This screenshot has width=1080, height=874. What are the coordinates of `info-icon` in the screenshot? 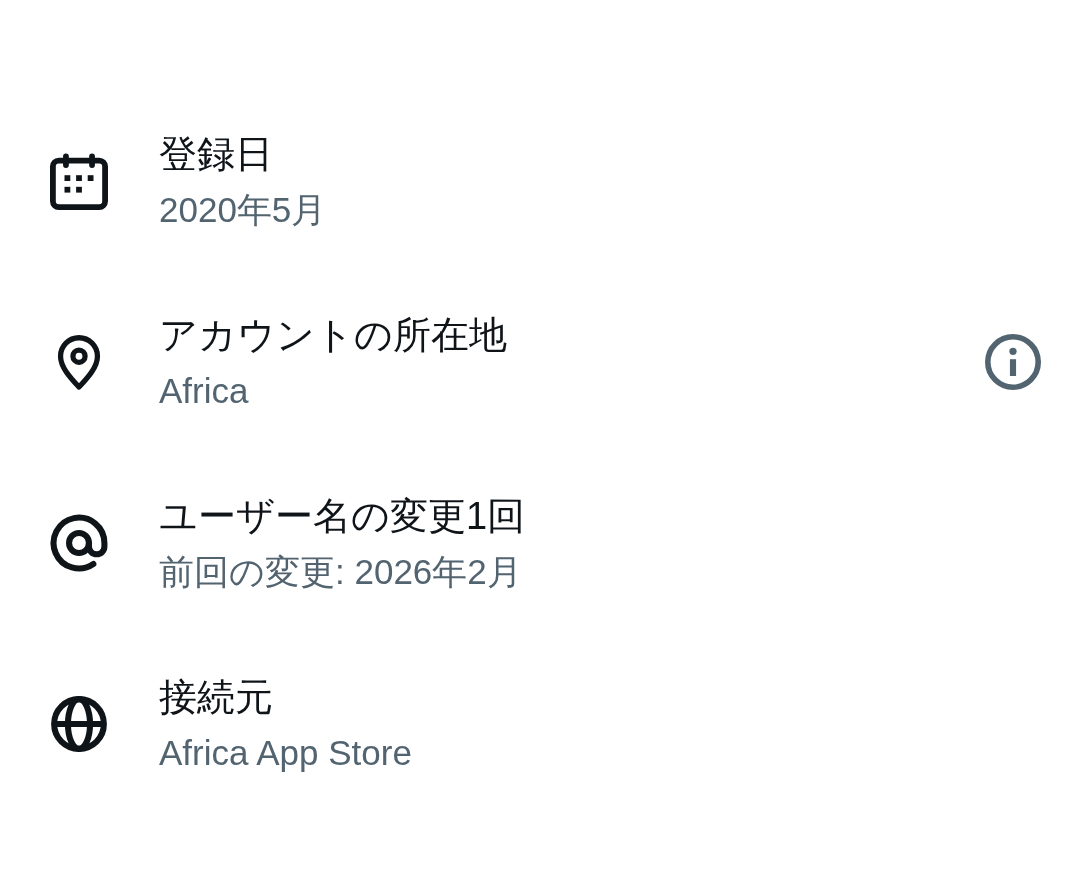 It's located at (1013, 361).